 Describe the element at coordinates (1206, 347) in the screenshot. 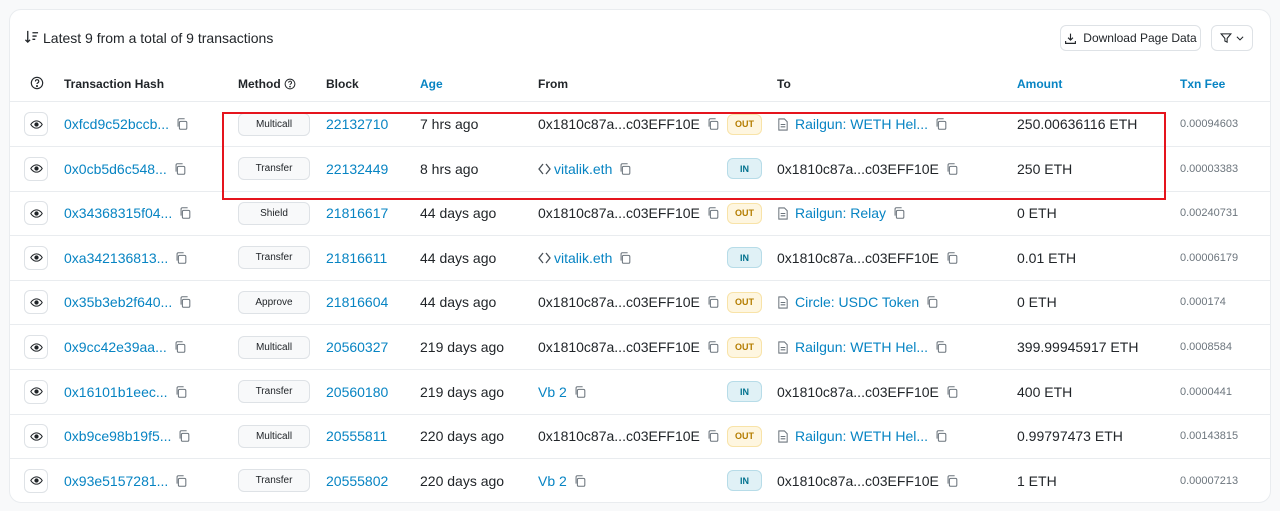

I see `txn-fee-text: 0.0008584` at that location.